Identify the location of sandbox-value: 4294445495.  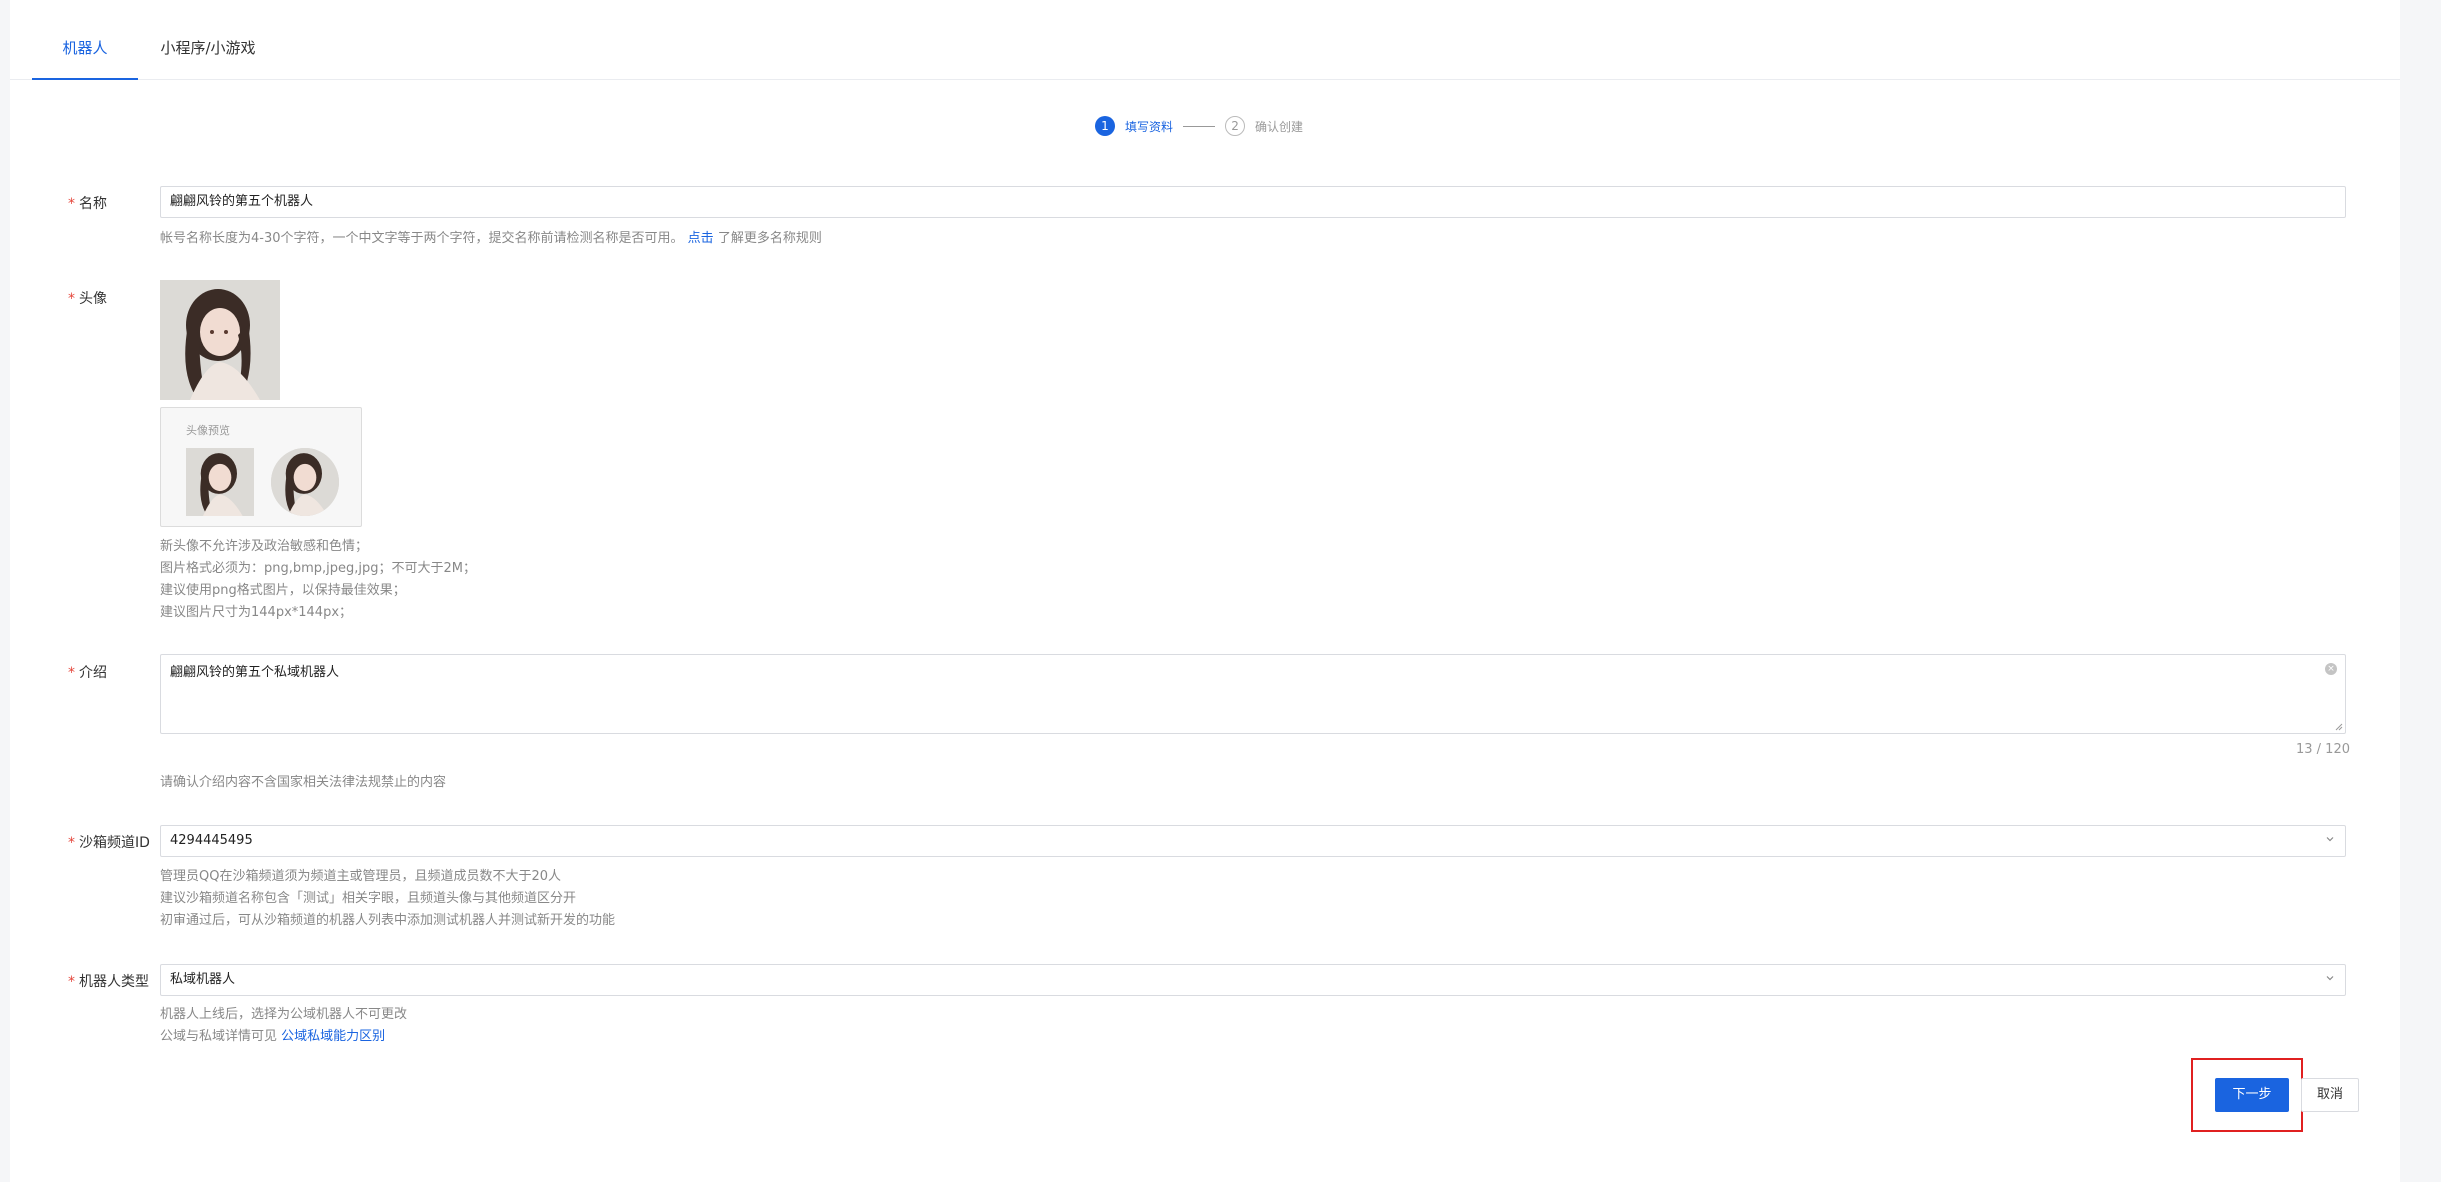
(211, 840).